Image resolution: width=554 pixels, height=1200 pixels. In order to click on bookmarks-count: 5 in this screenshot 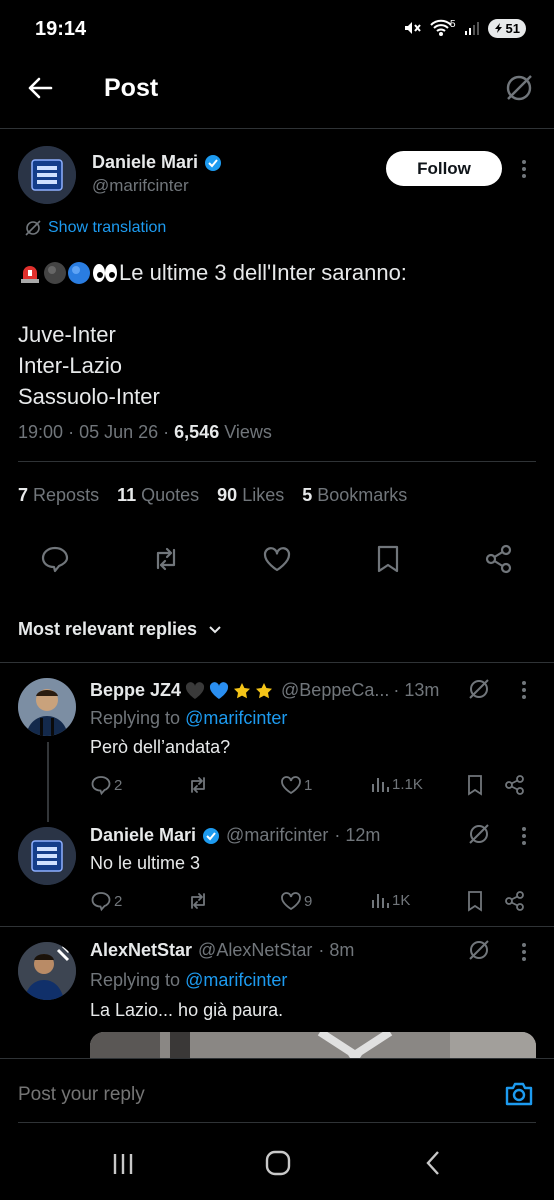, I will do `click(307, 495)`.